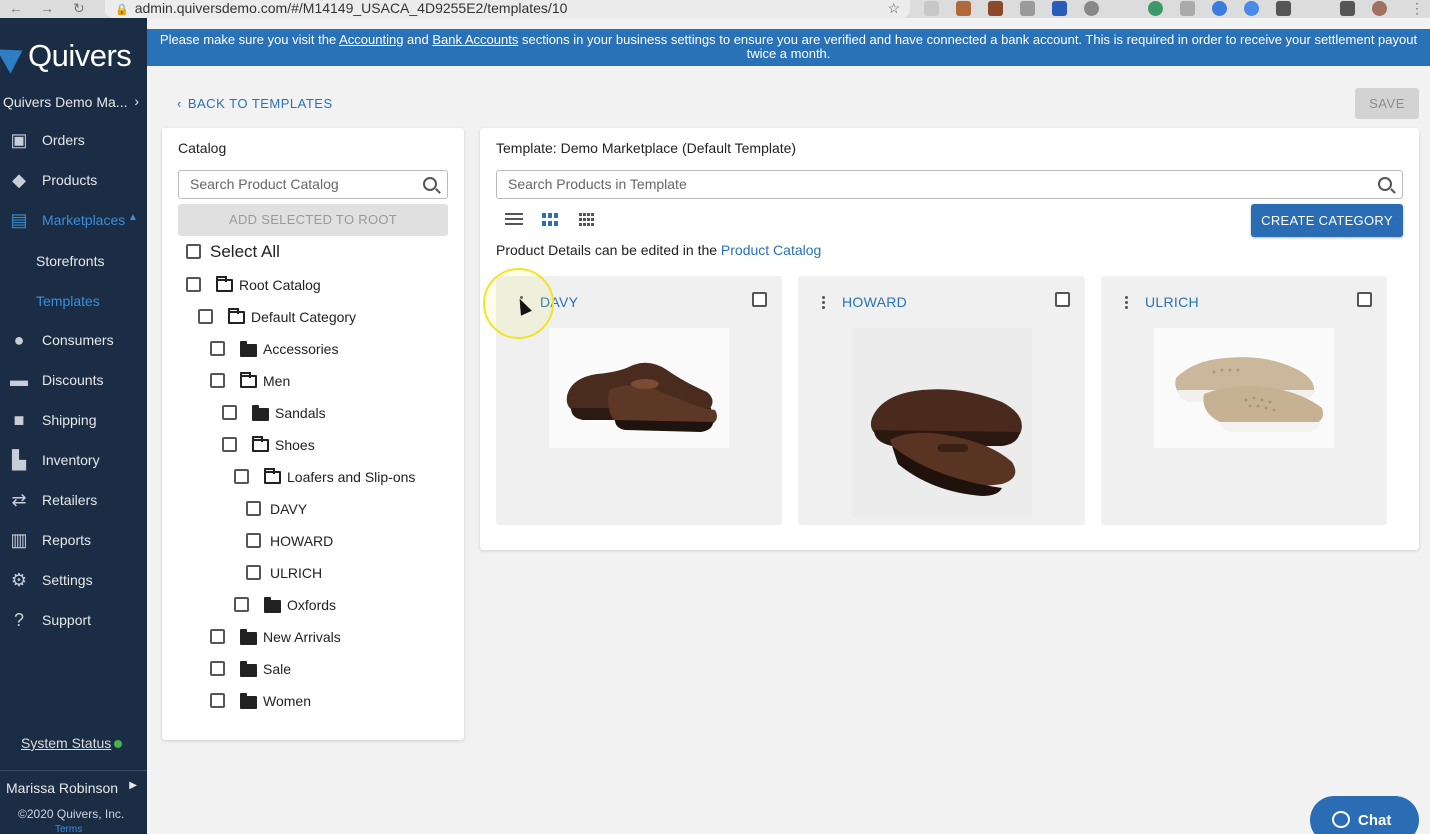 The image size is (1430, 834). What do you see at coordinates (72, 743) in the screenshot?
I see `system-status-link: System Status` at bounding box center [72, 743].